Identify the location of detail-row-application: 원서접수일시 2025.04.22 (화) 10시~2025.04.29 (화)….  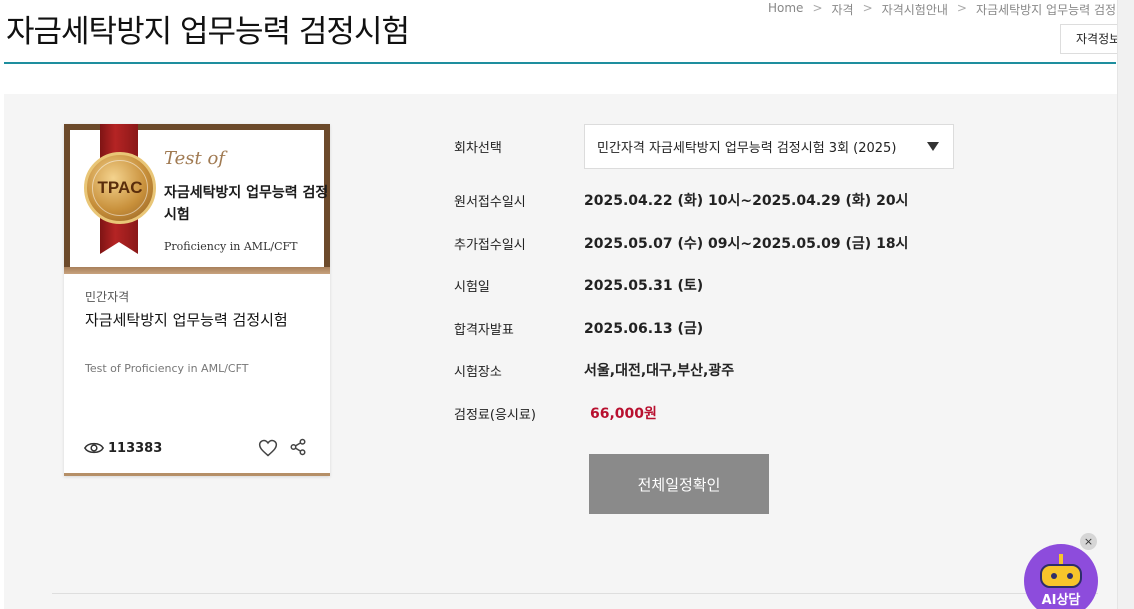
(681, 200).